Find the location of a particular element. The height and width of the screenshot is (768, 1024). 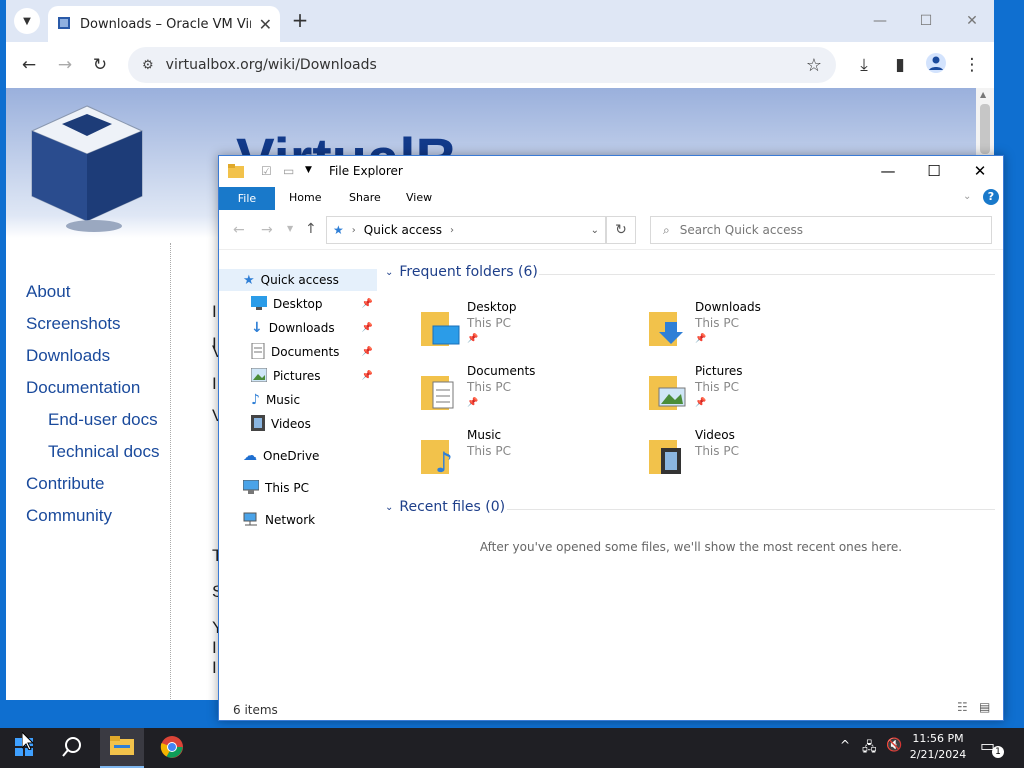

folder-tile-documents: Documents This PC 📌 is located at coordinates (529, 394).